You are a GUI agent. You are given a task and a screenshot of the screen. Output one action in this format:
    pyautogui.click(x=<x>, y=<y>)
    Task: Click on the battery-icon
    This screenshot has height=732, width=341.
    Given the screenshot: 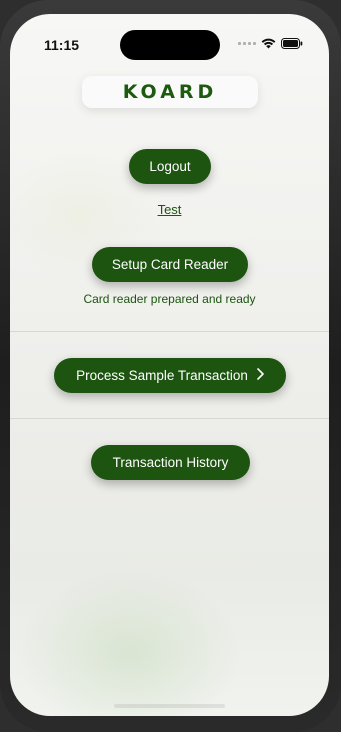 What is the action you would take?
    pyautogui.click(x=292, y=43)
    